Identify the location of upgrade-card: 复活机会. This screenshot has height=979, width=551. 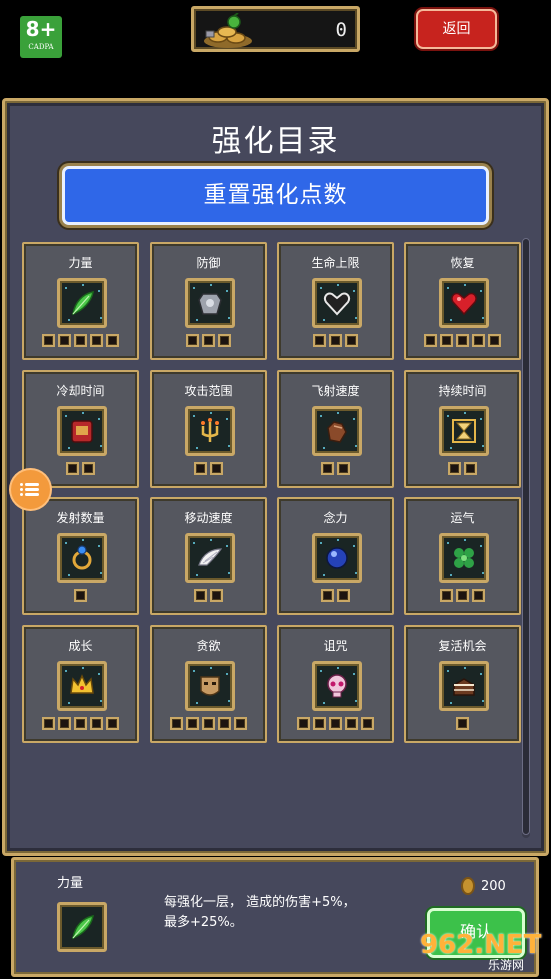
(462, 684).